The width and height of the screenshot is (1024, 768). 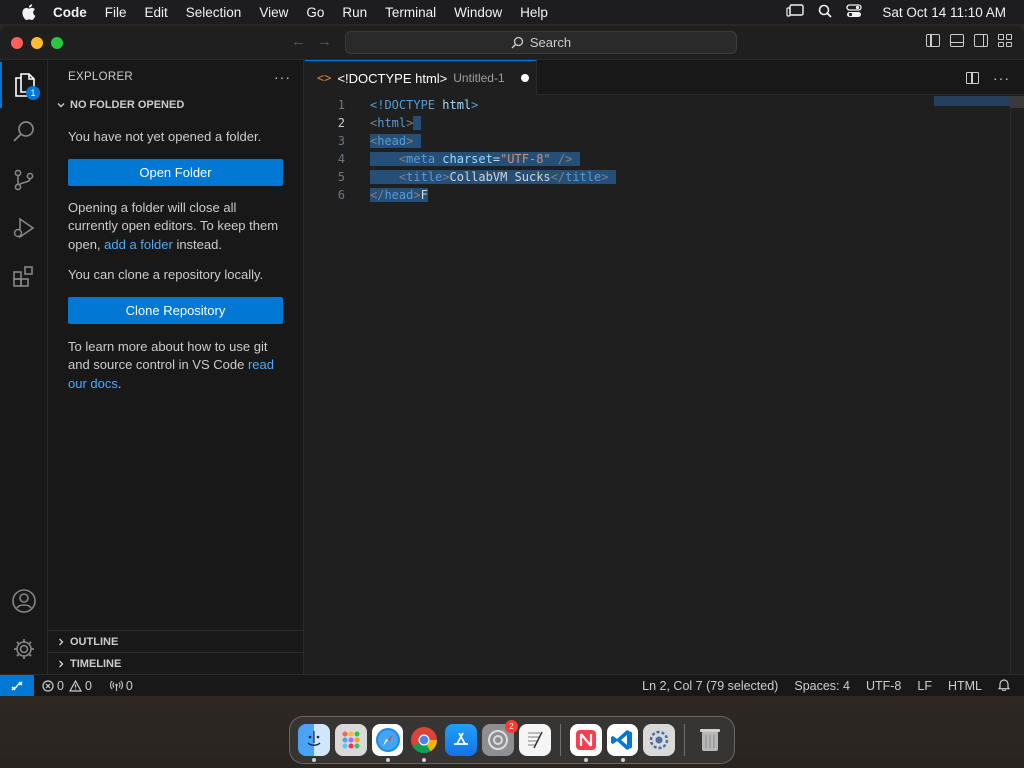 I want to click on toggle-primary-sidebar-icon, so click(x=933, y=40).